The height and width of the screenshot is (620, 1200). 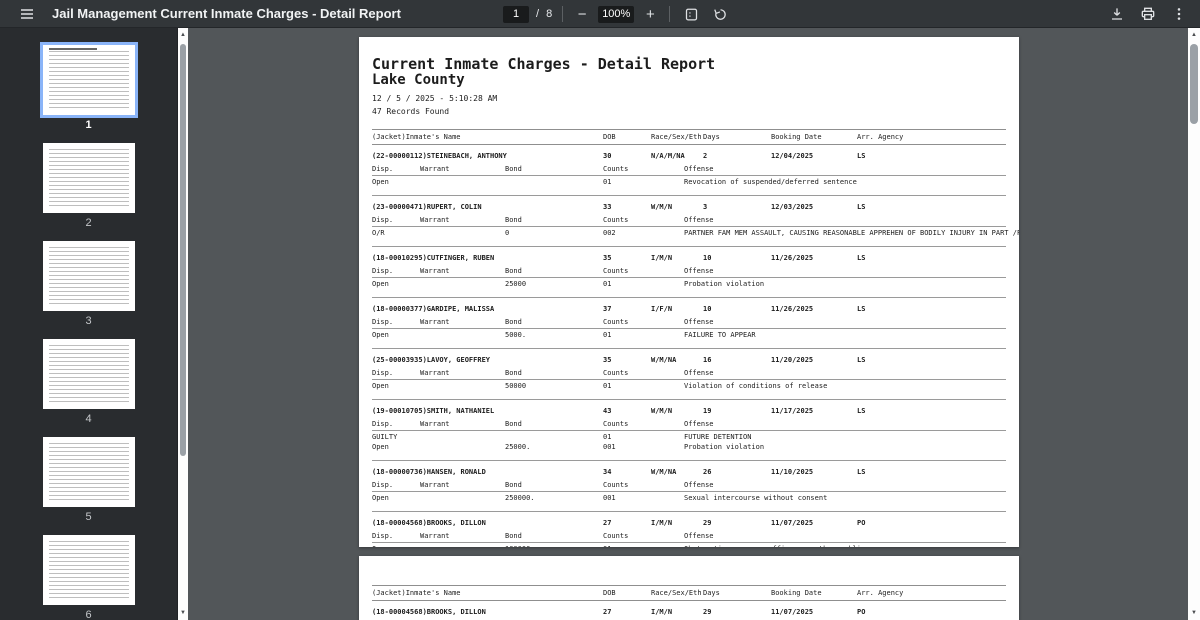 I want to click on charge-bond: 25000., so click(x=518, y=447).